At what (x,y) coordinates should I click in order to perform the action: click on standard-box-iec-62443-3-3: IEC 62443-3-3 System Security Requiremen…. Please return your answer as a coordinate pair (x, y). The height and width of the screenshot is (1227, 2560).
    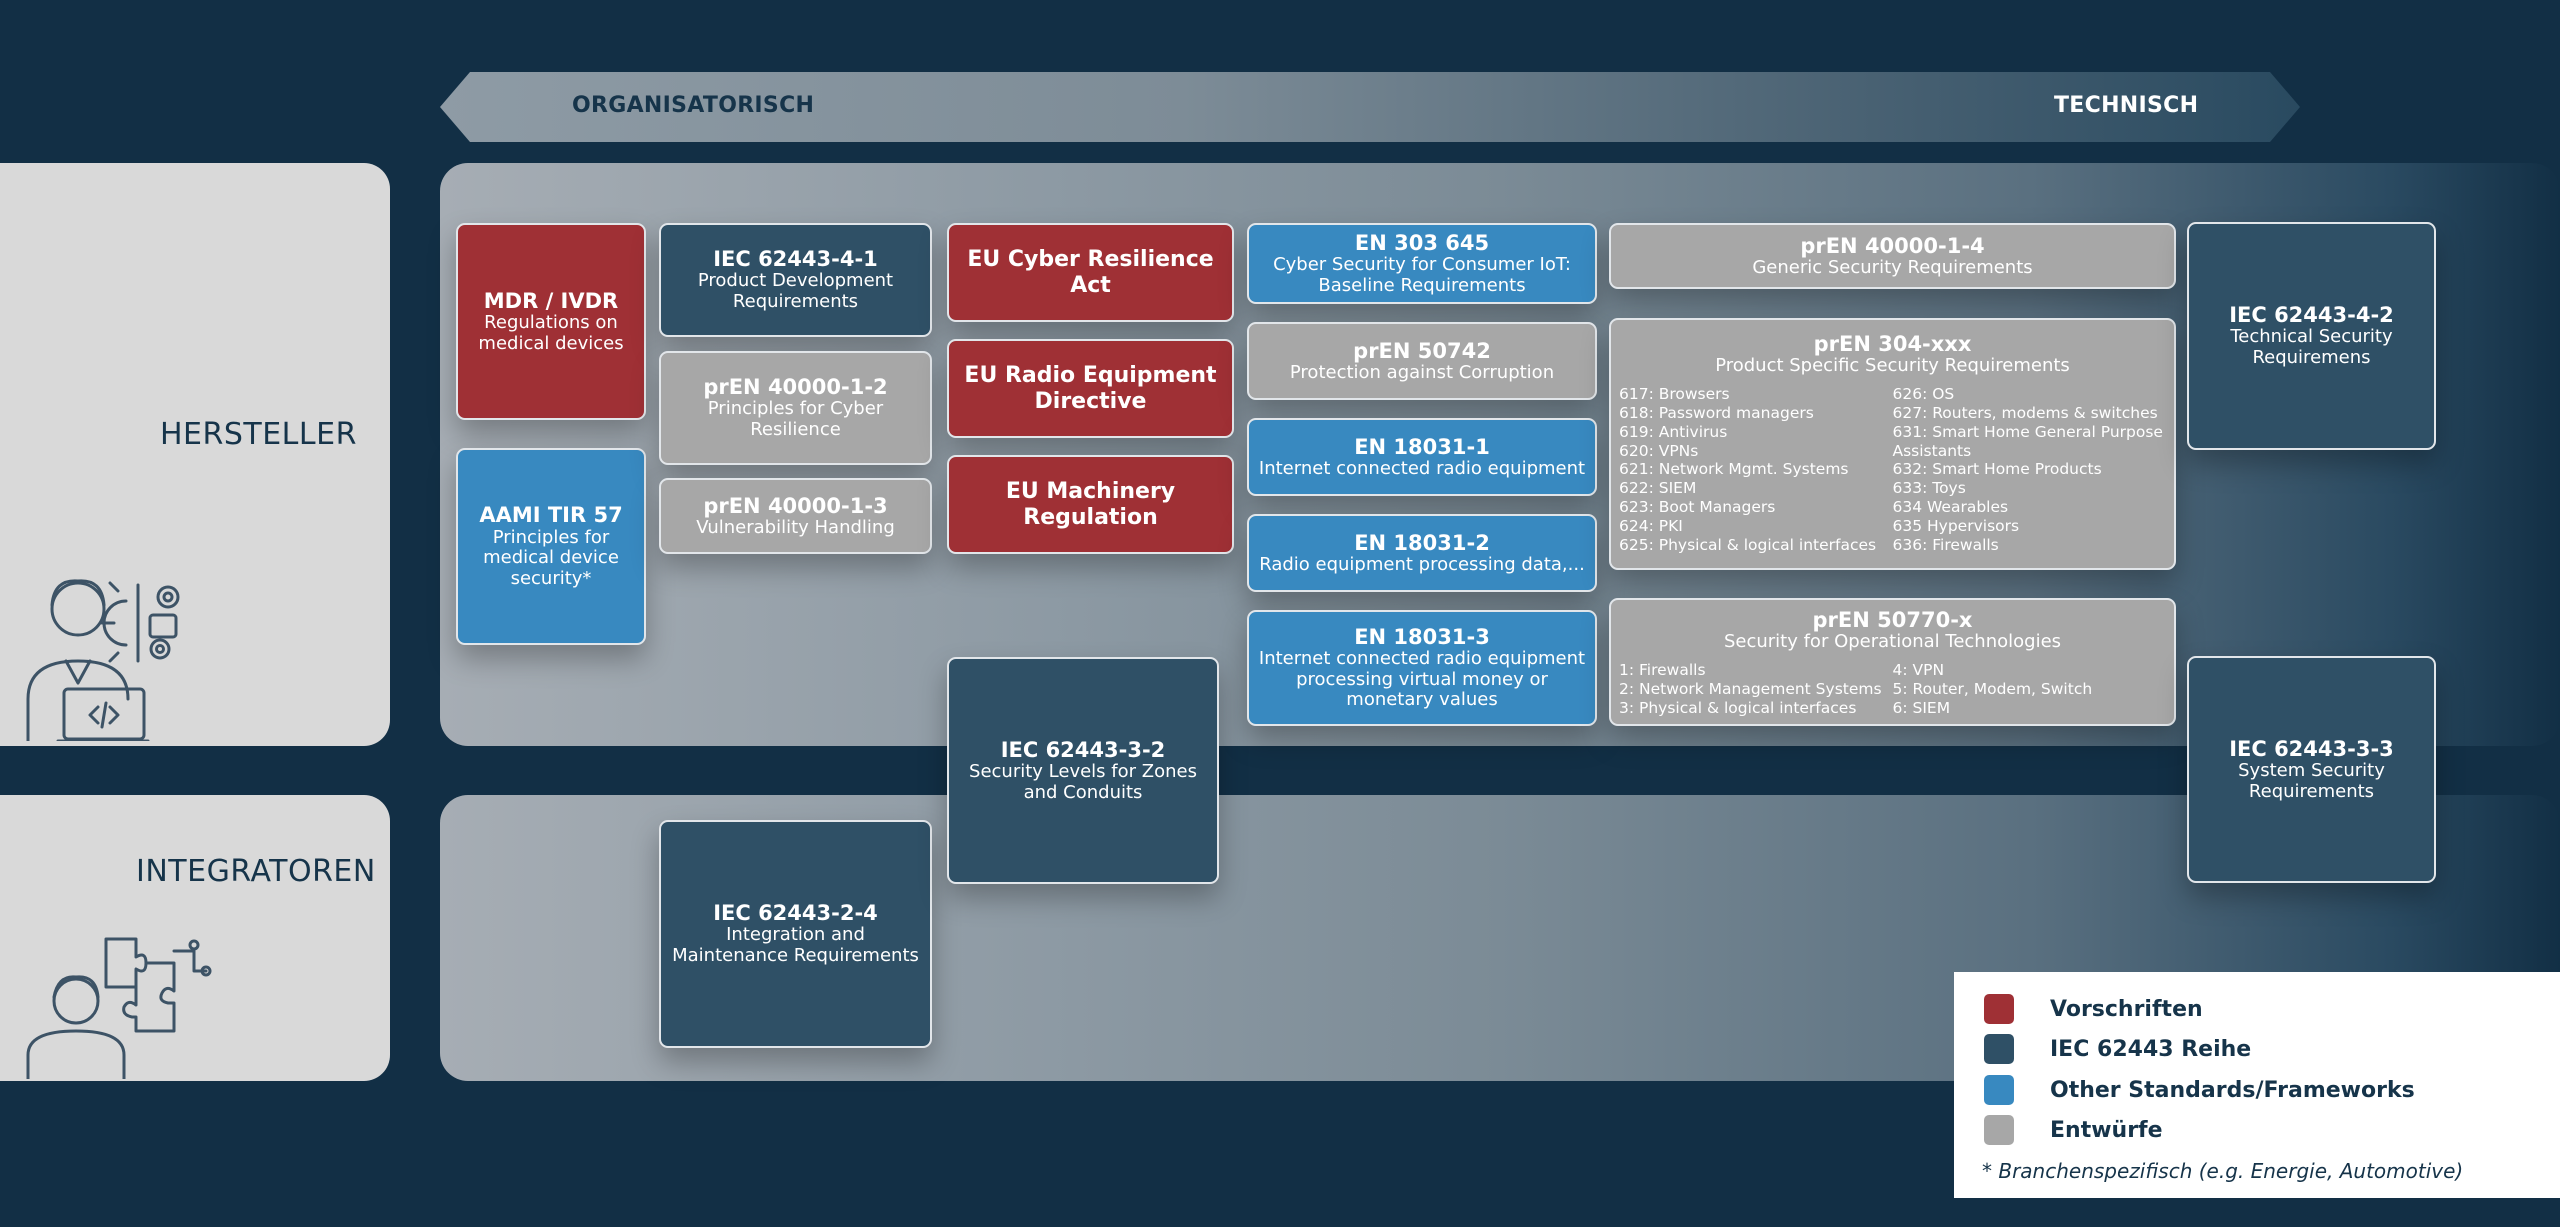
    Looking at the image, I should click on (2311, 769).